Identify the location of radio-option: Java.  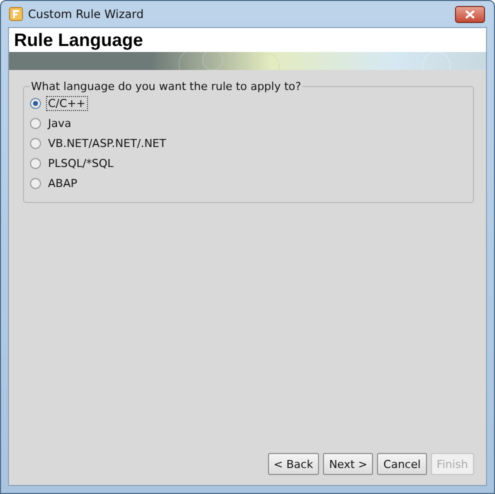
(248, 123).